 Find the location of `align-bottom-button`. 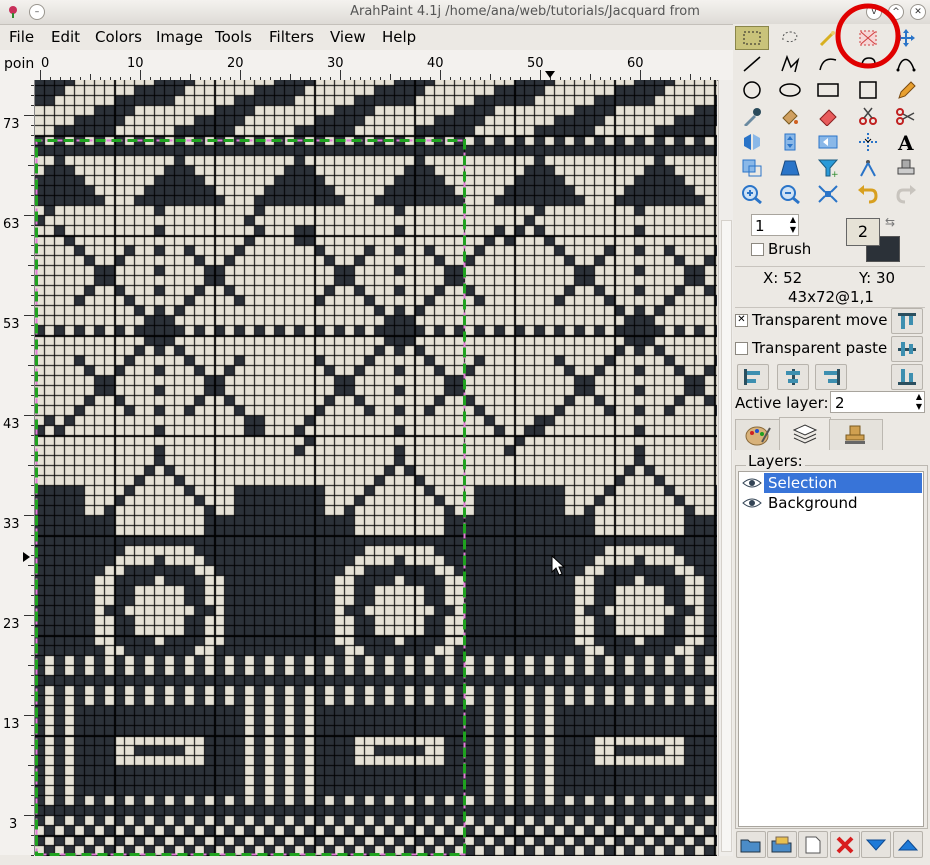

align-bottom-button is located at coordinates (907, 377).